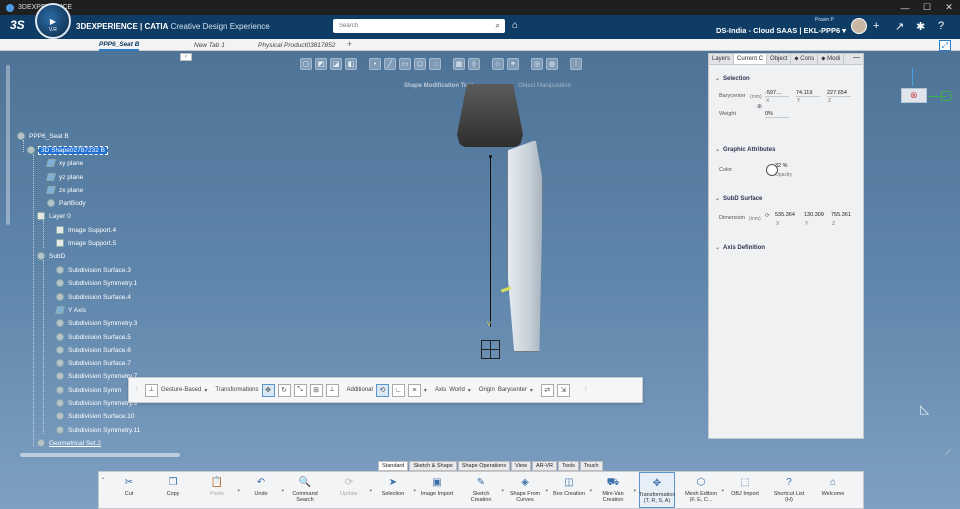  What do you see at coordinates (657, 490) in the screenshot?
I see `transformation-button: ✥ Transformation (T, R, S, A)` at bounding box center [657, 490].